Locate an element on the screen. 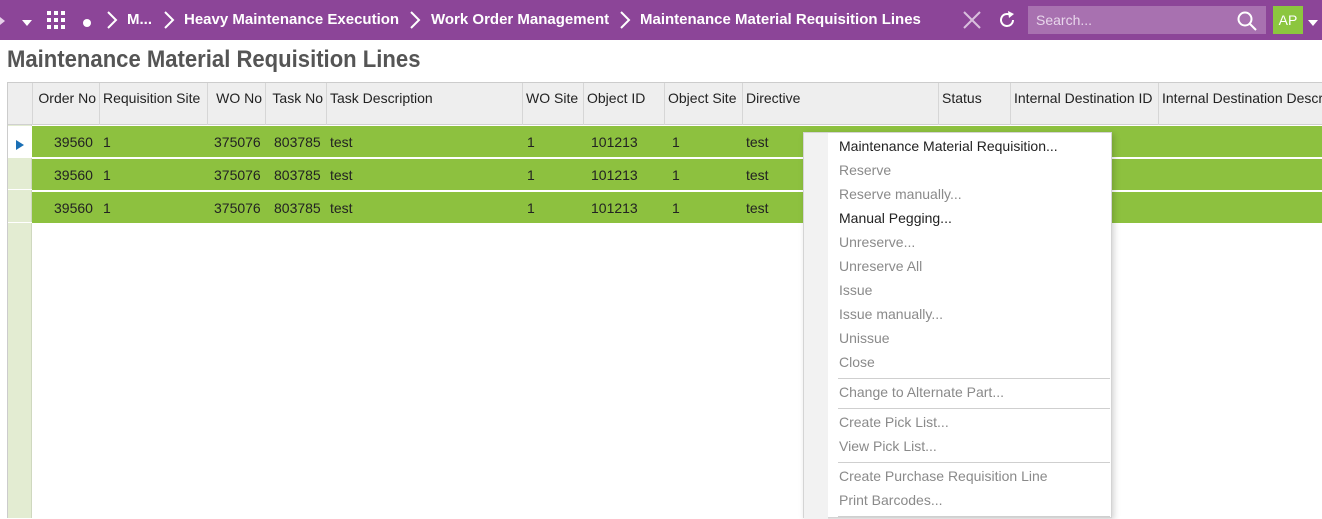 This screenshot has height=519, width=1322. search-icon is located at coordinates (1247, 21).